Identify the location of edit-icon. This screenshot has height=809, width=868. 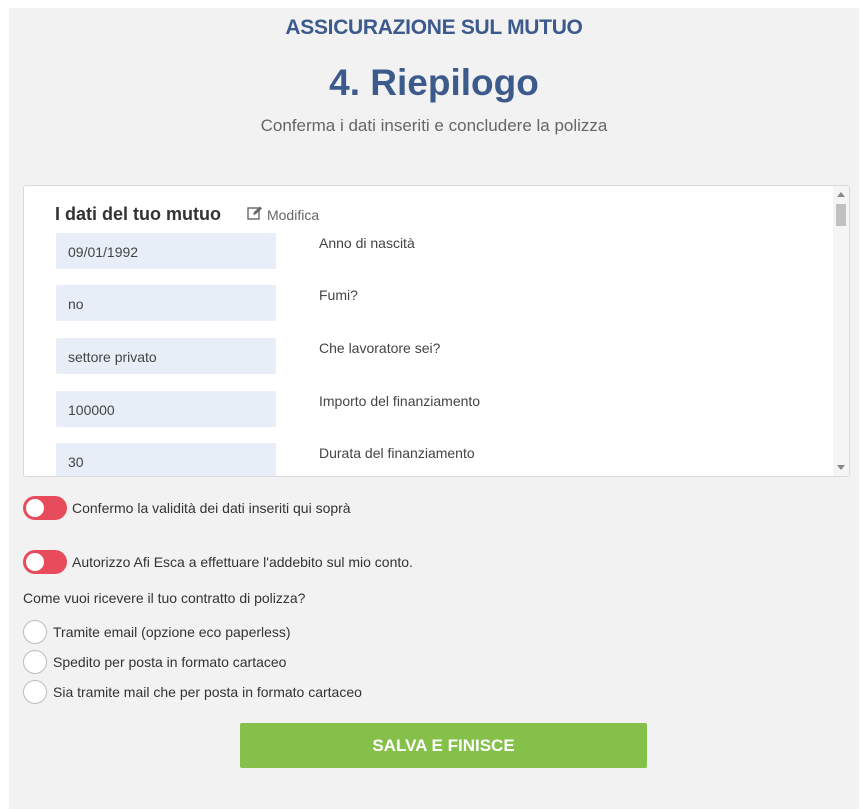
(257, 214).